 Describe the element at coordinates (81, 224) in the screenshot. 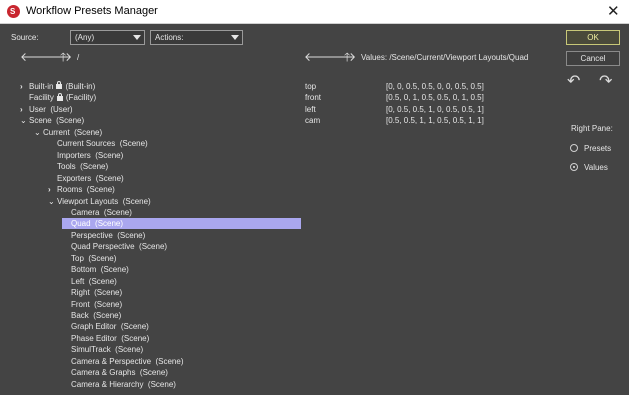

I see `tree-item-label: Quad` at that location.